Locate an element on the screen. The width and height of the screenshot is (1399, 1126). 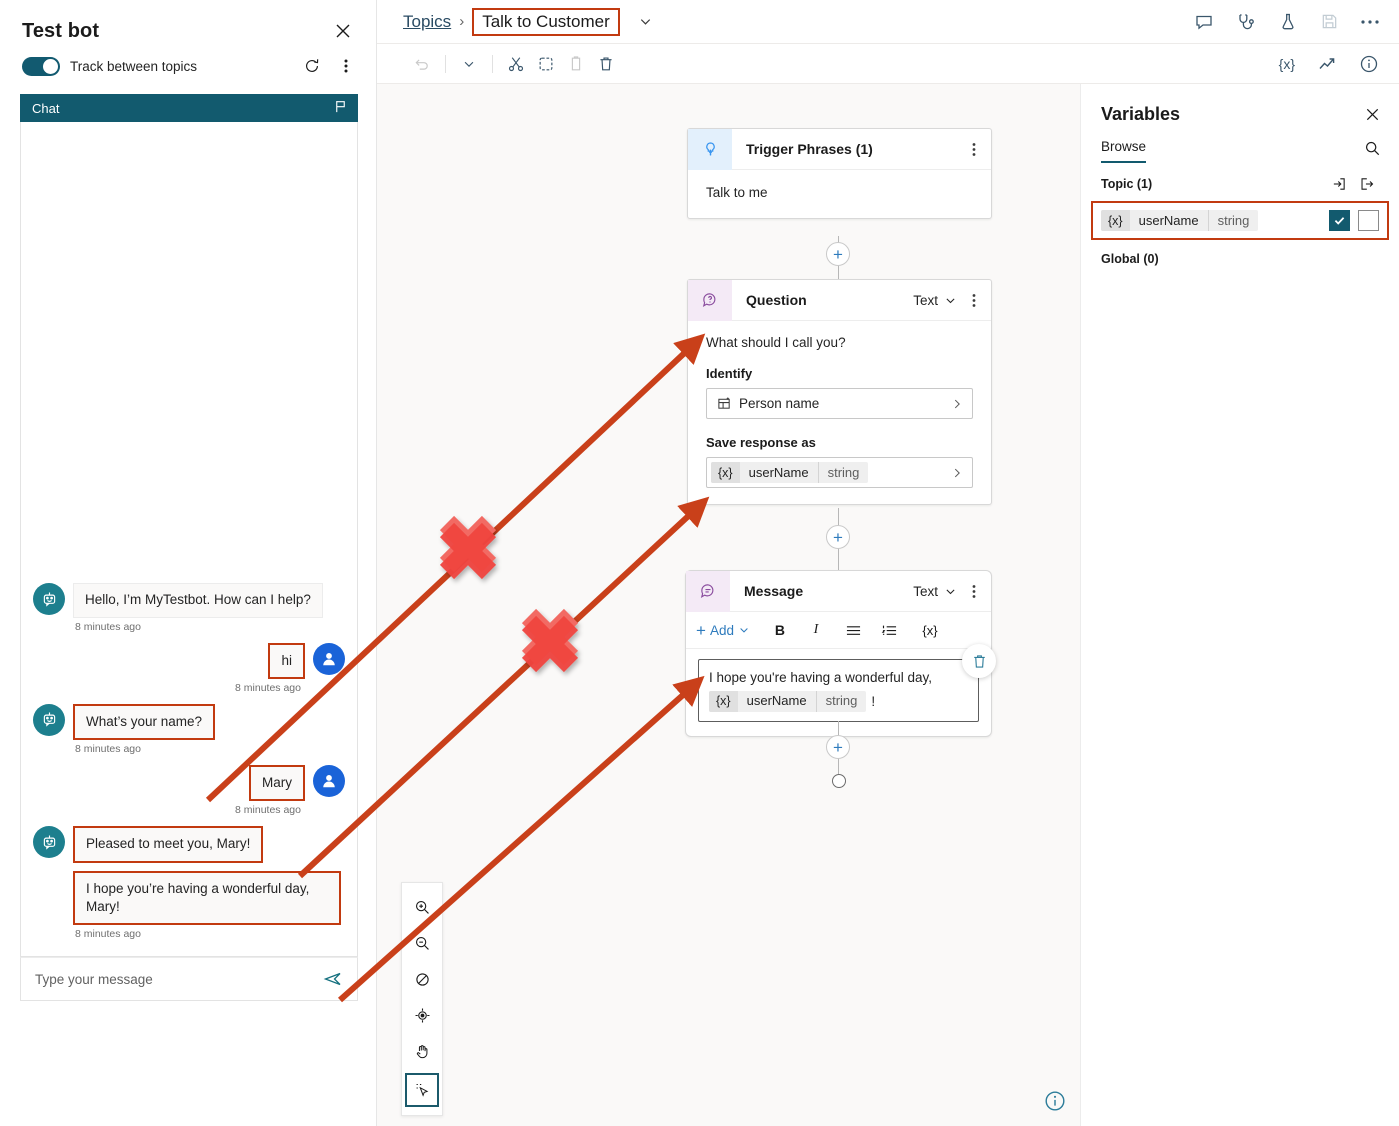
numbered-list-button is located at coordinates (890, 630).